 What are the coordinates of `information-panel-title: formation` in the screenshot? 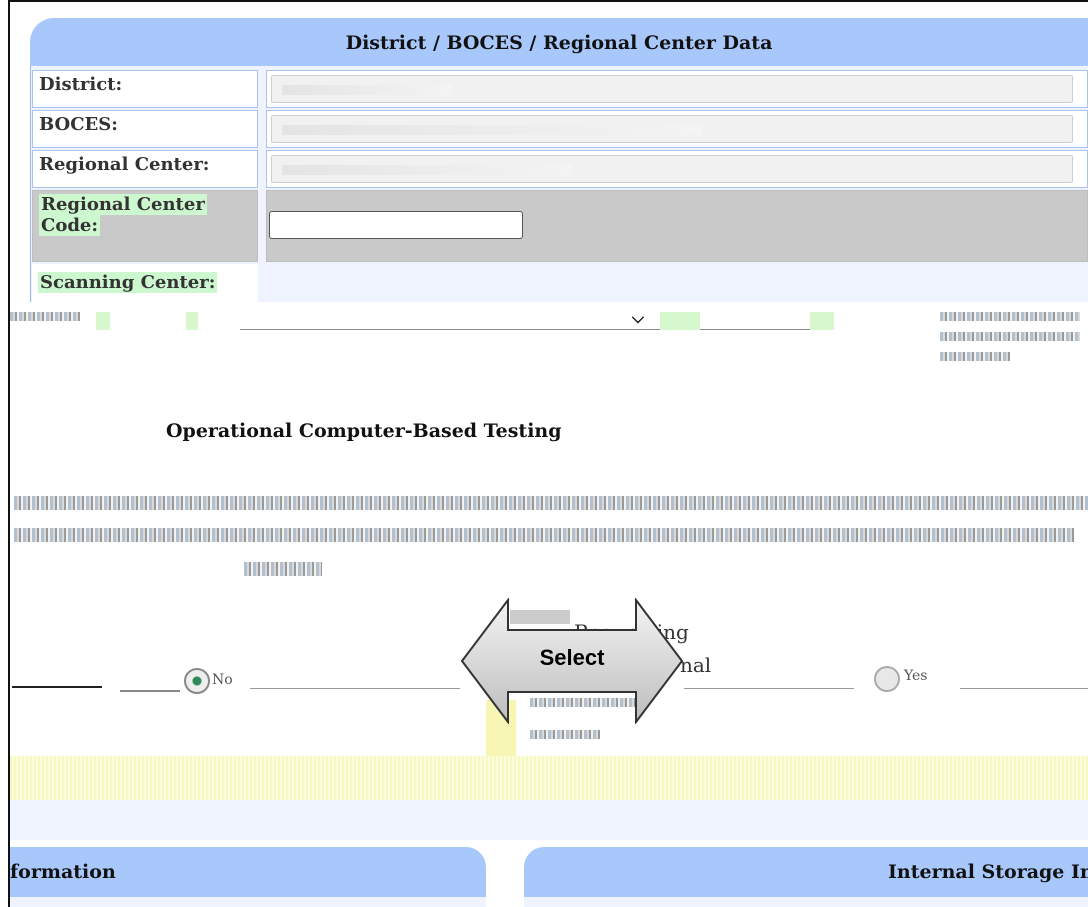 It's located at (63, 872).